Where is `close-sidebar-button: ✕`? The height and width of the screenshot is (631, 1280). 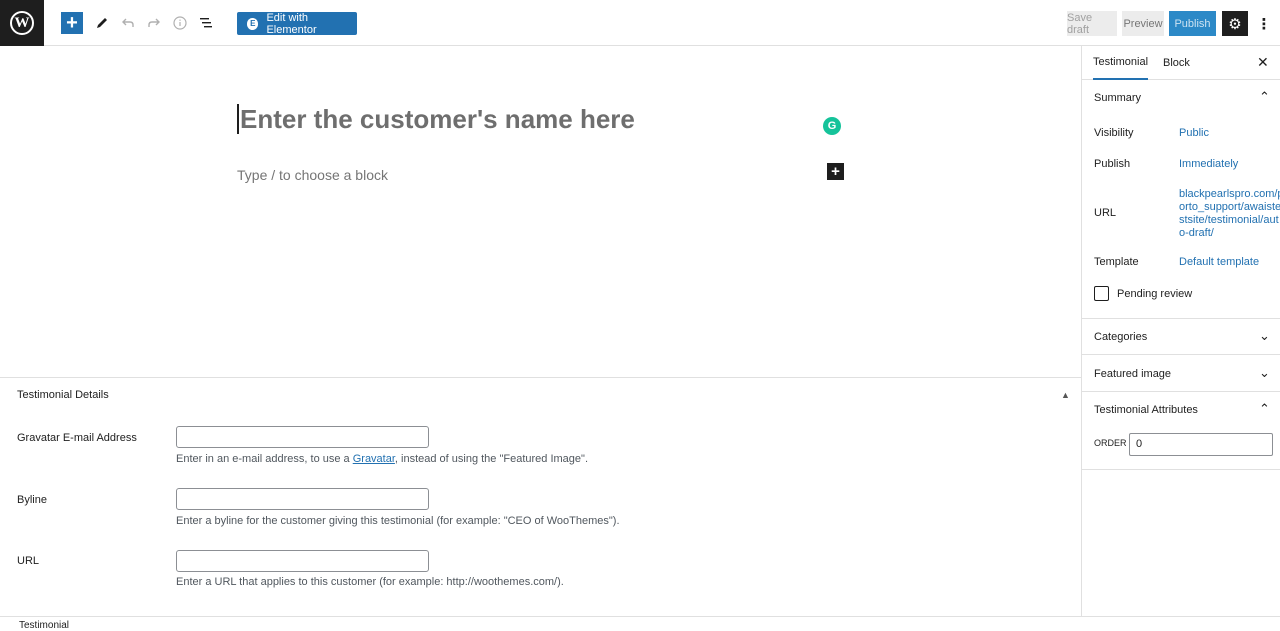
close-sidebar-button: ✕ is located at coordinates (1263, 62).